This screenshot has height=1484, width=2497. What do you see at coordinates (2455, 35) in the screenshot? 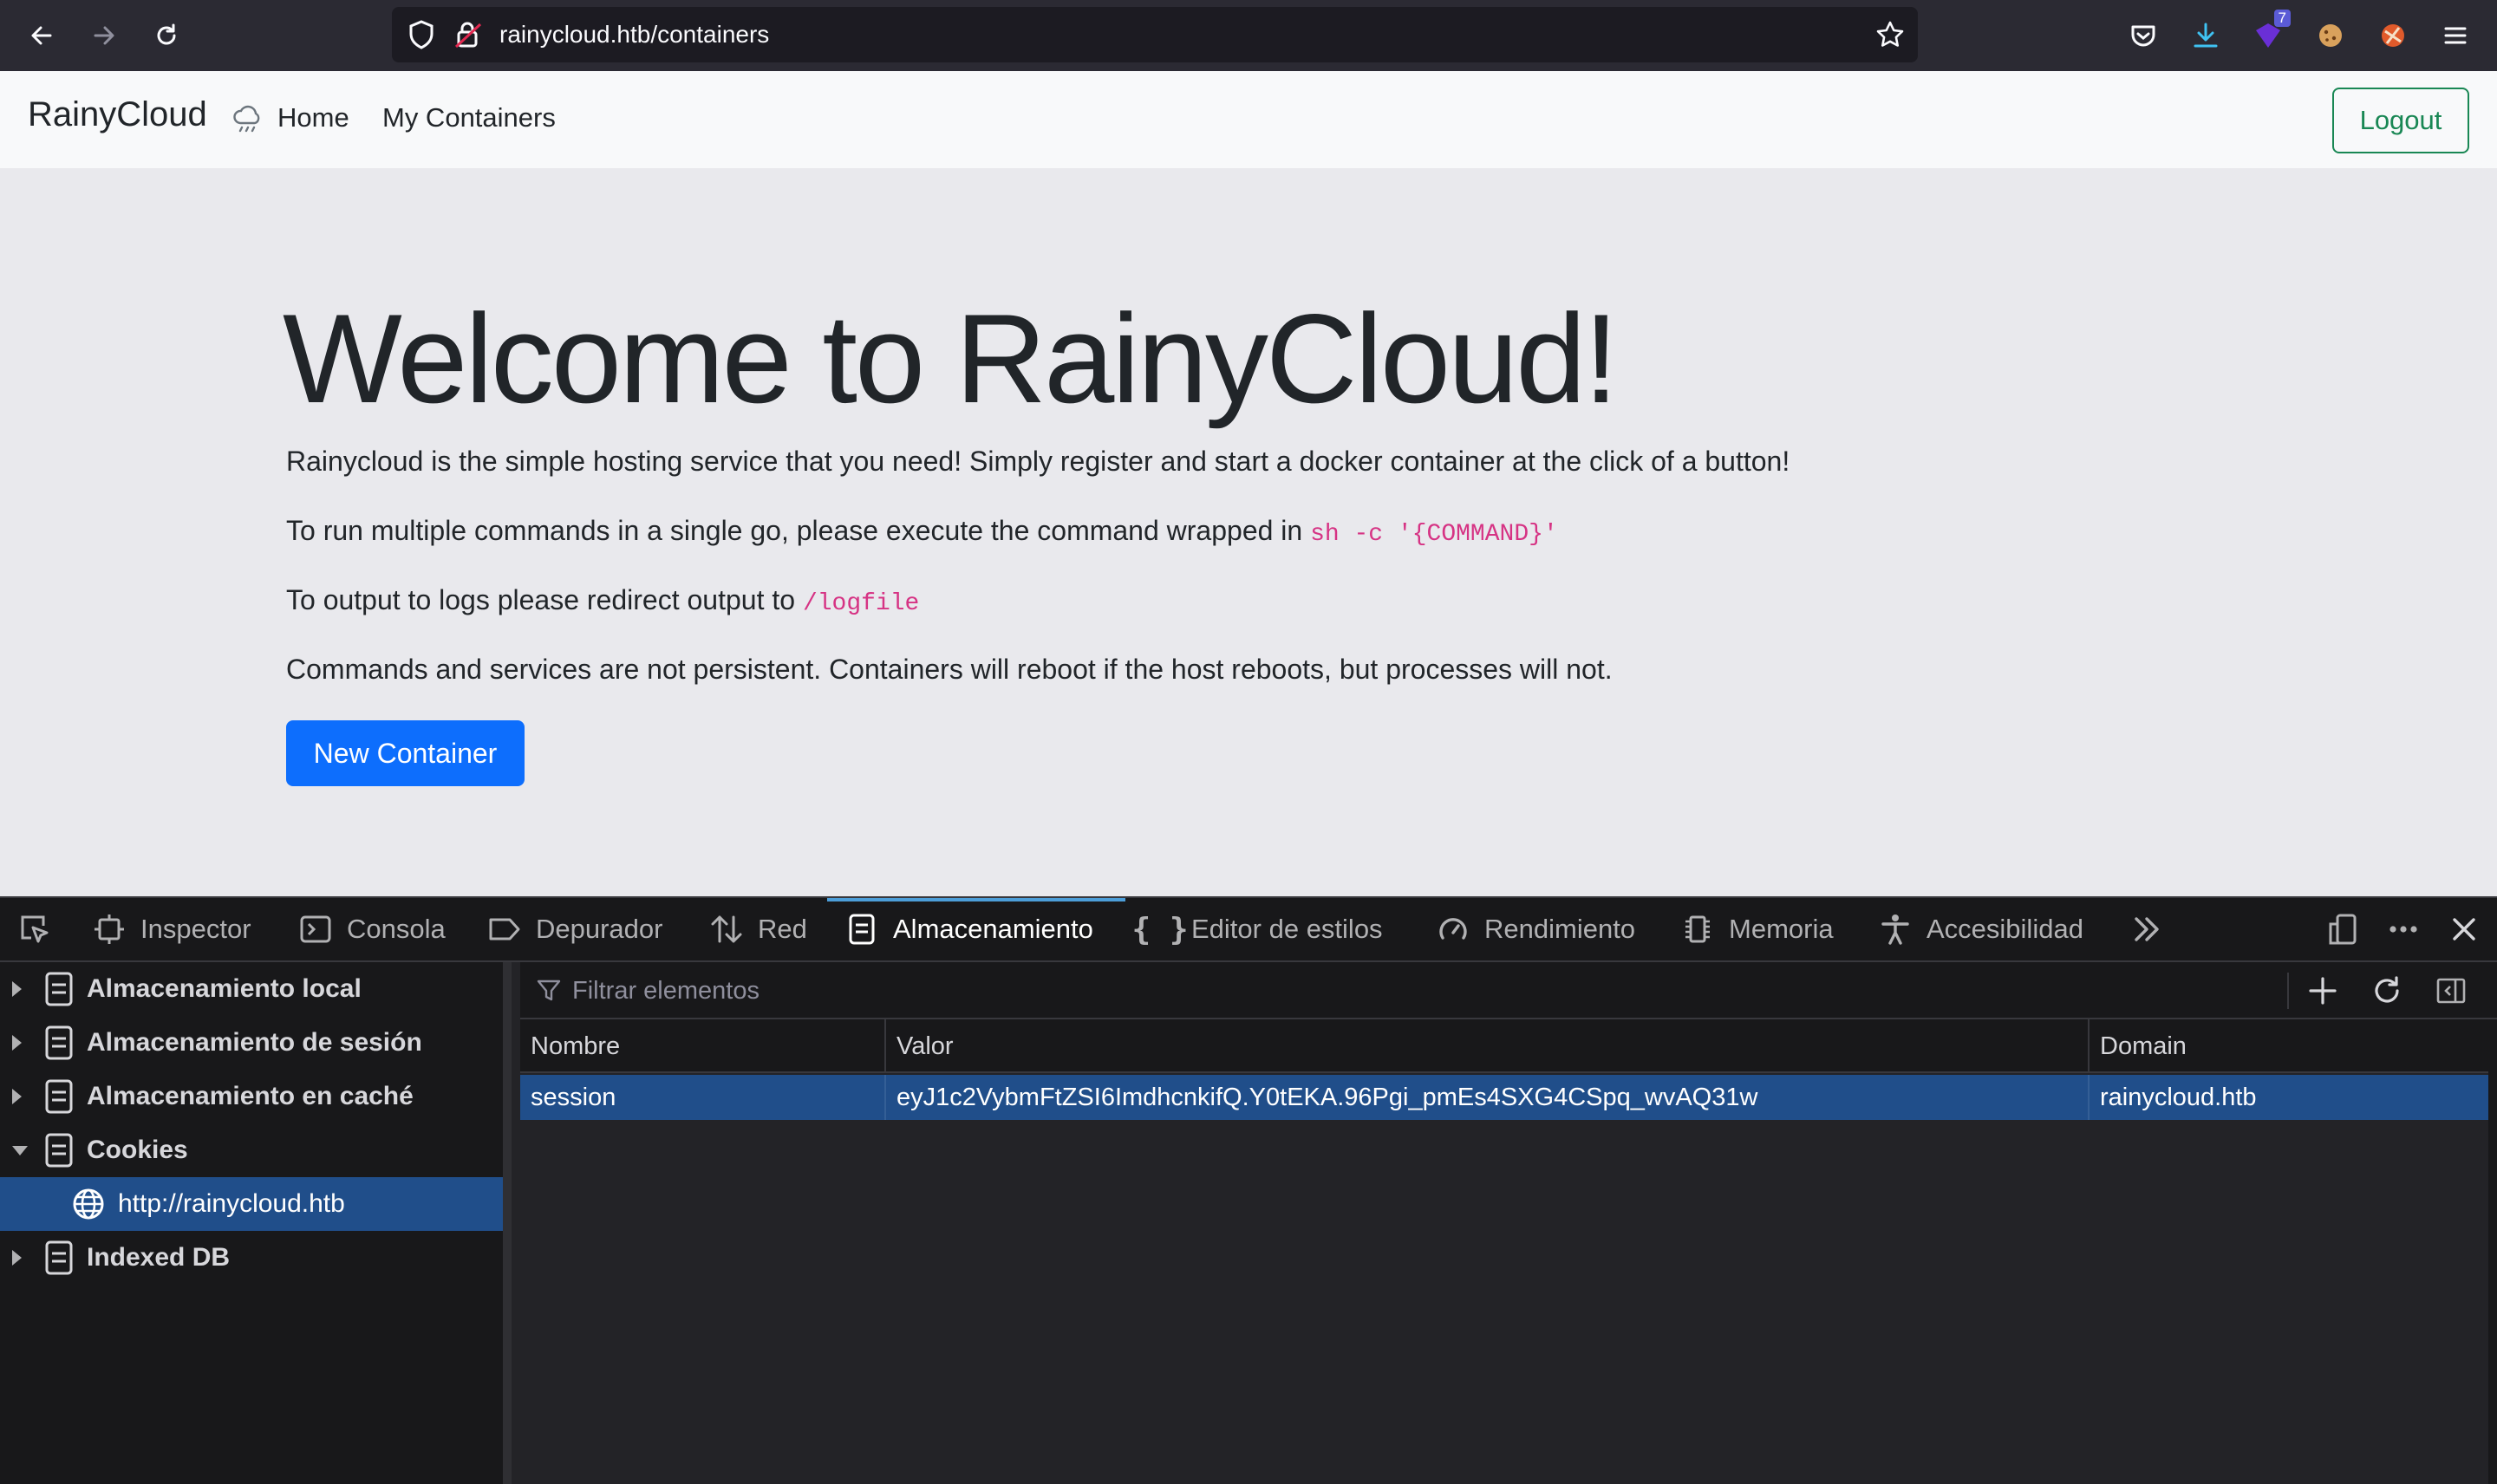
I see `hamburger-menu-icon` at bounding box center [2455, 35].